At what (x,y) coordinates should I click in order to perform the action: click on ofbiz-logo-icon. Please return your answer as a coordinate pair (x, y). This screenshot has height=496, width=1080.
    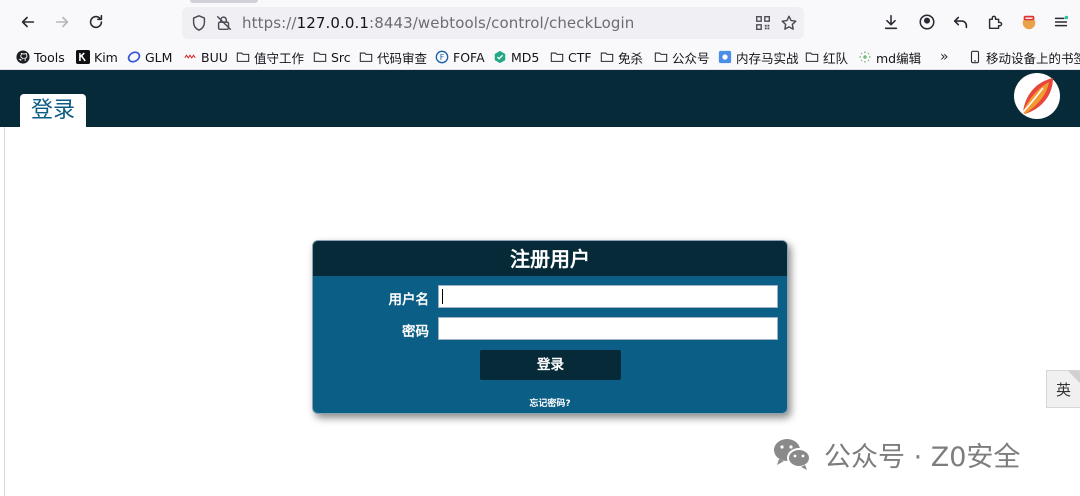
    Looking at the image, I should click on (1037, 96).